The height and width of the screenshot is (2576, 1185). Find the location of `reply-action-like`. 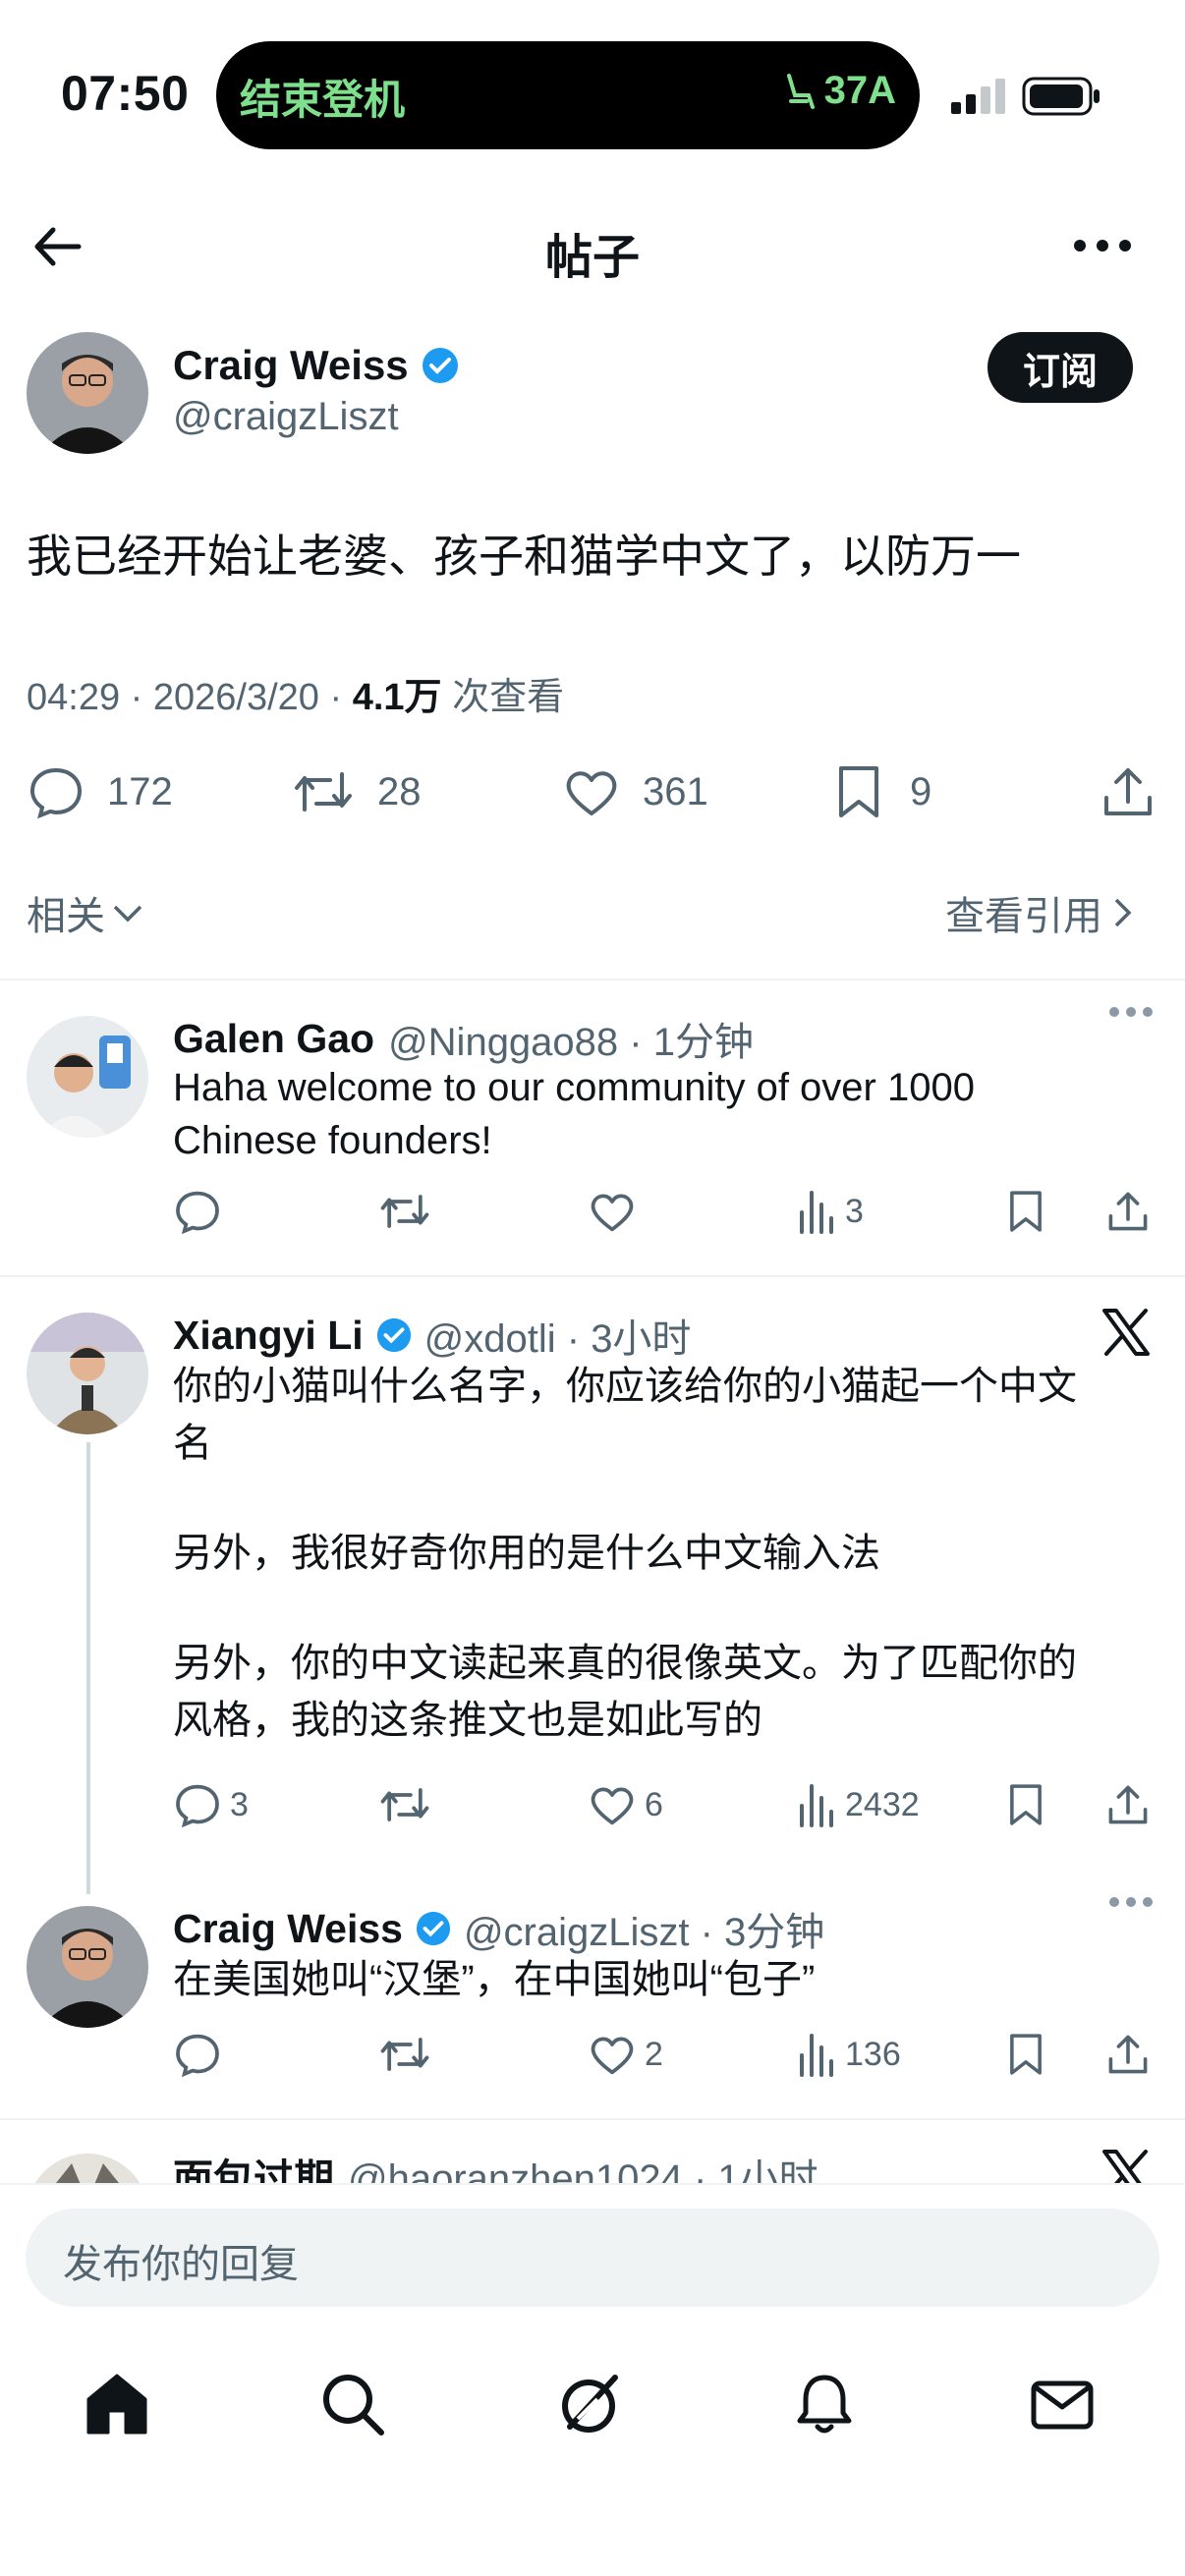

reply-action-like is located at coordinates (612, 1211).